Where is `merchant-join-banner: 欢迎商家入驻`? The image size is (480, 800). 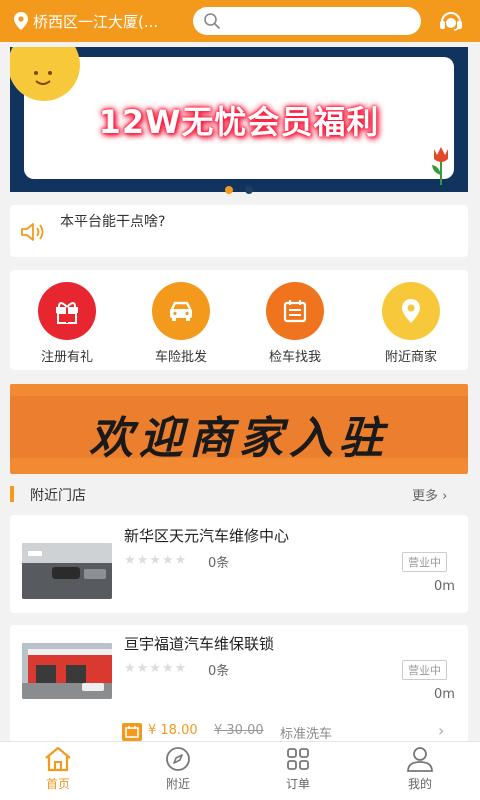 merchant-join-banner: 欢迎商家入驻 is located at coordinates (239, 429).